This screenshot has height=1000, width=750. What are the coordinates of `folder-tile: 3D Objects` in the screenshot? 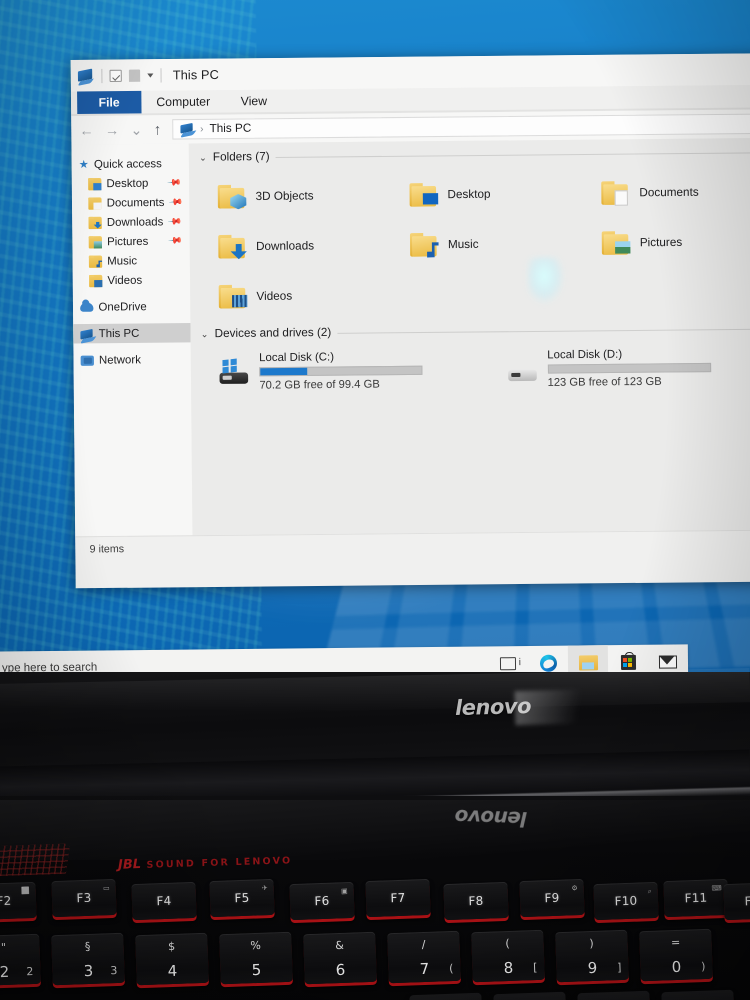 It's located at (295, 196).